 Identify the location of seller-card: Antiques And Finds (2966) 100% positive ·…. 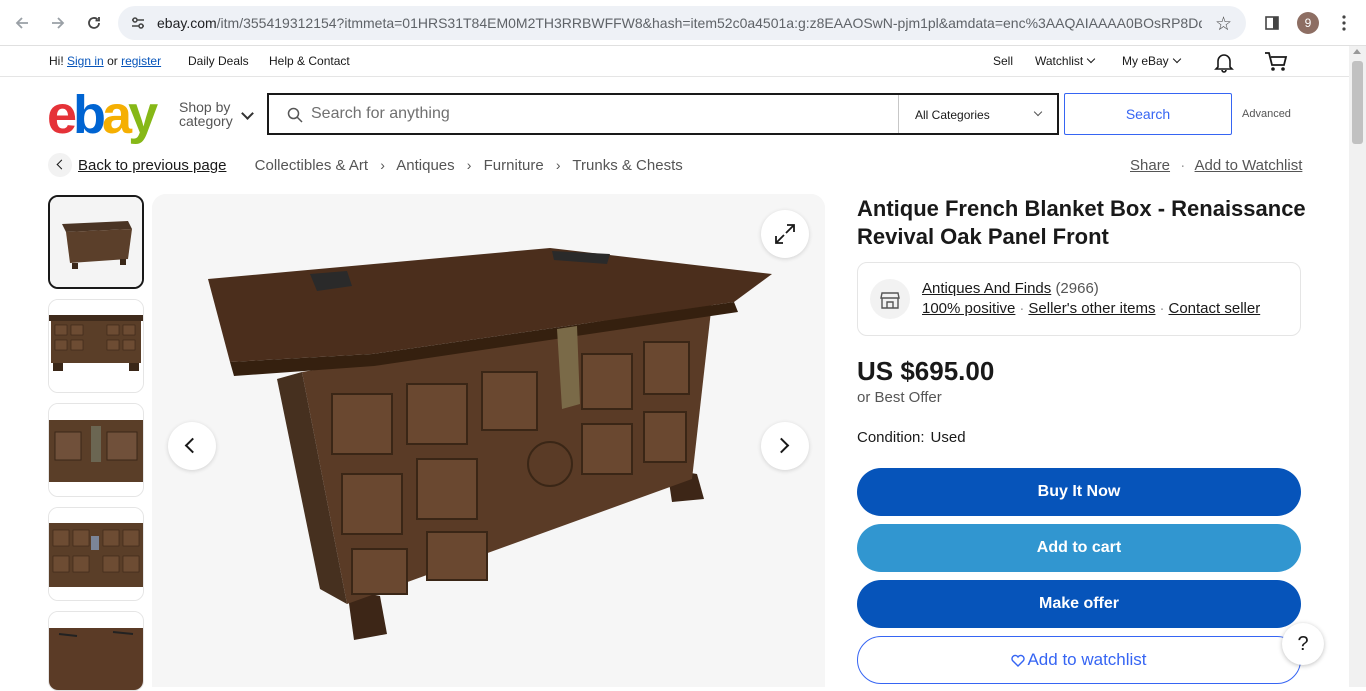
(1079, 299).